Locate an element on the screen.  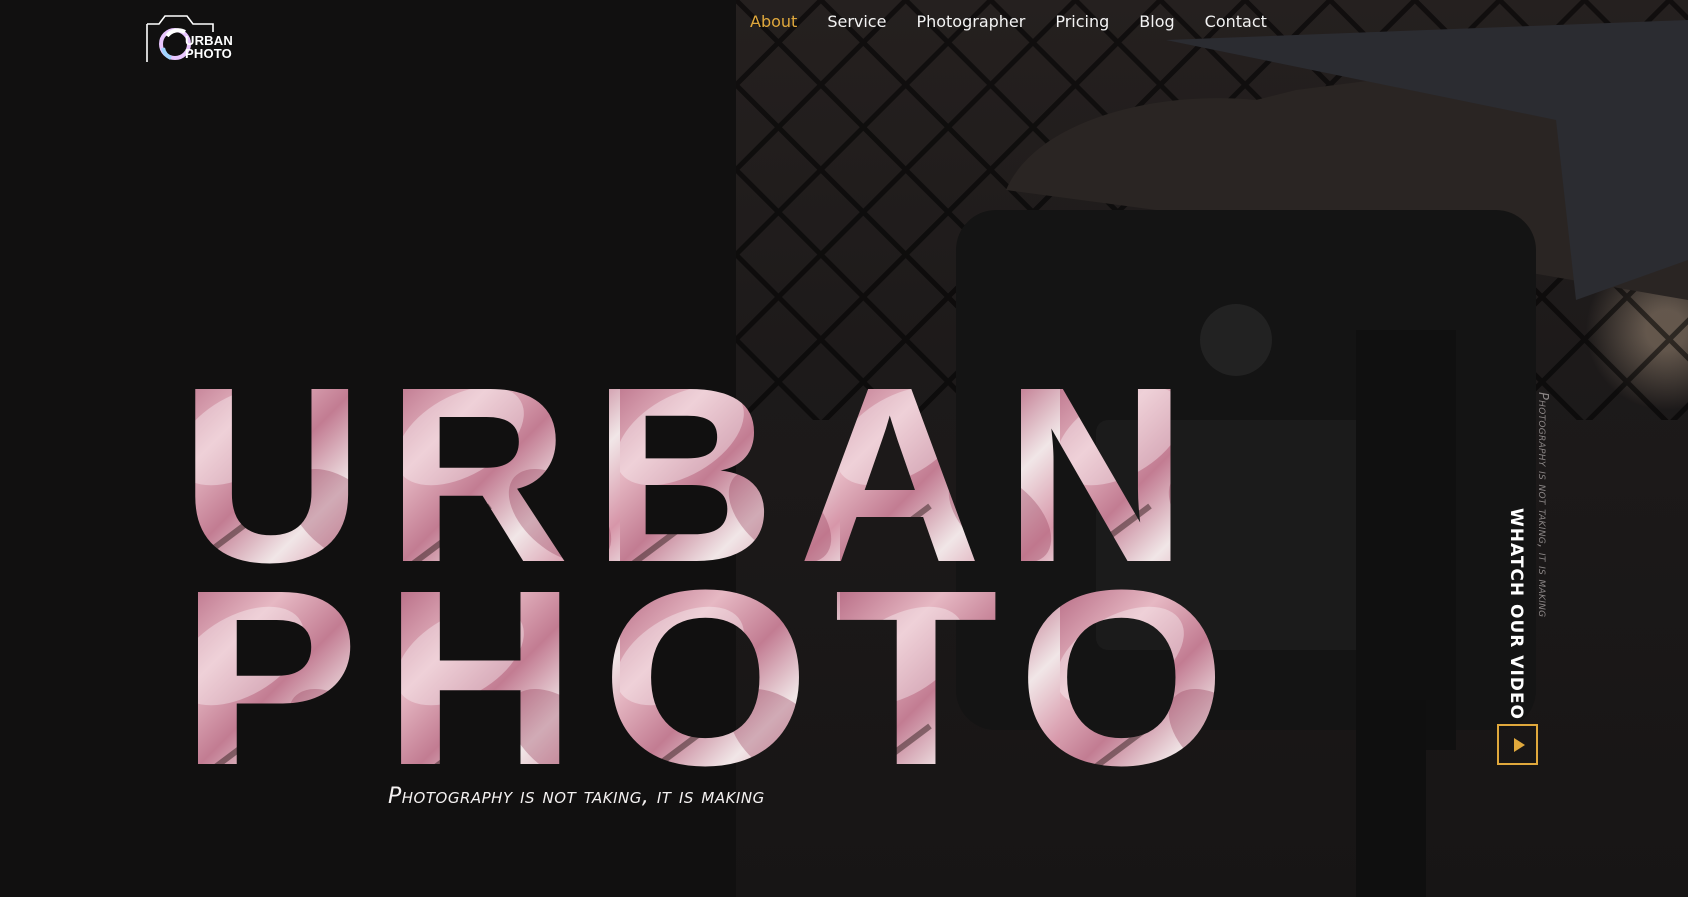
nav-blog: Blog is located at coordinates (1156, 24).